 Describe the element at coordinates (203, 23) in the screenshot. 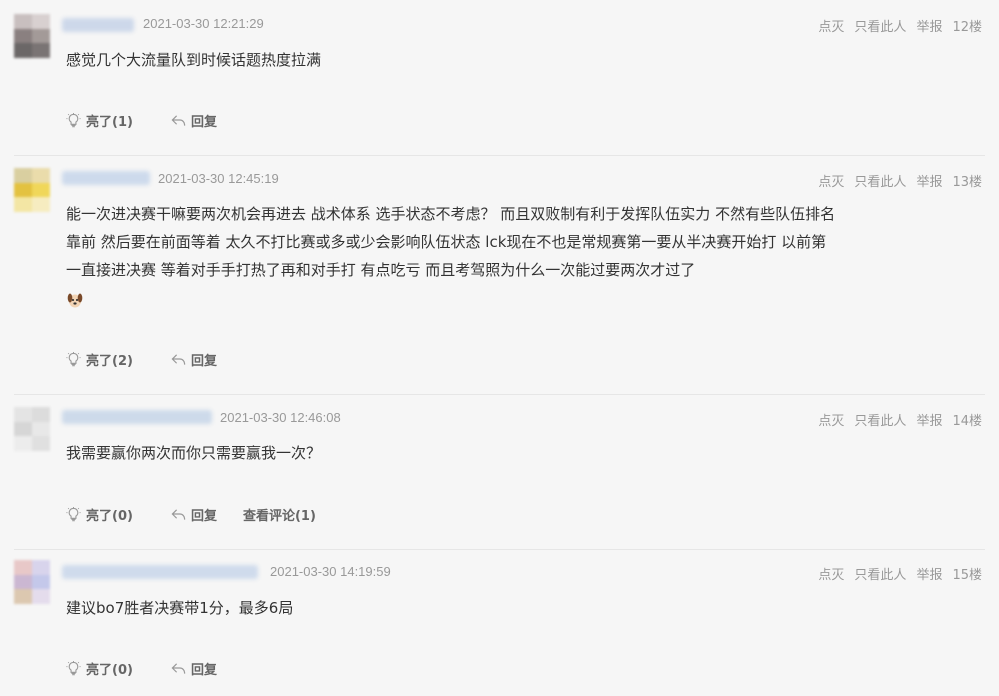

I see `comment-time: 2021-03-30 12:21:29` at that location.